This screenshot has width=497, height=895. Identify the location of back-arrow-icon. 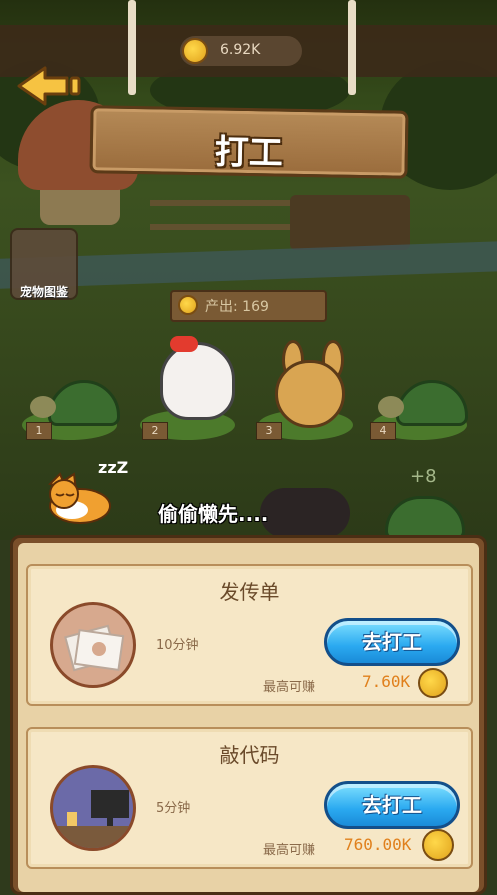
(49, 86).